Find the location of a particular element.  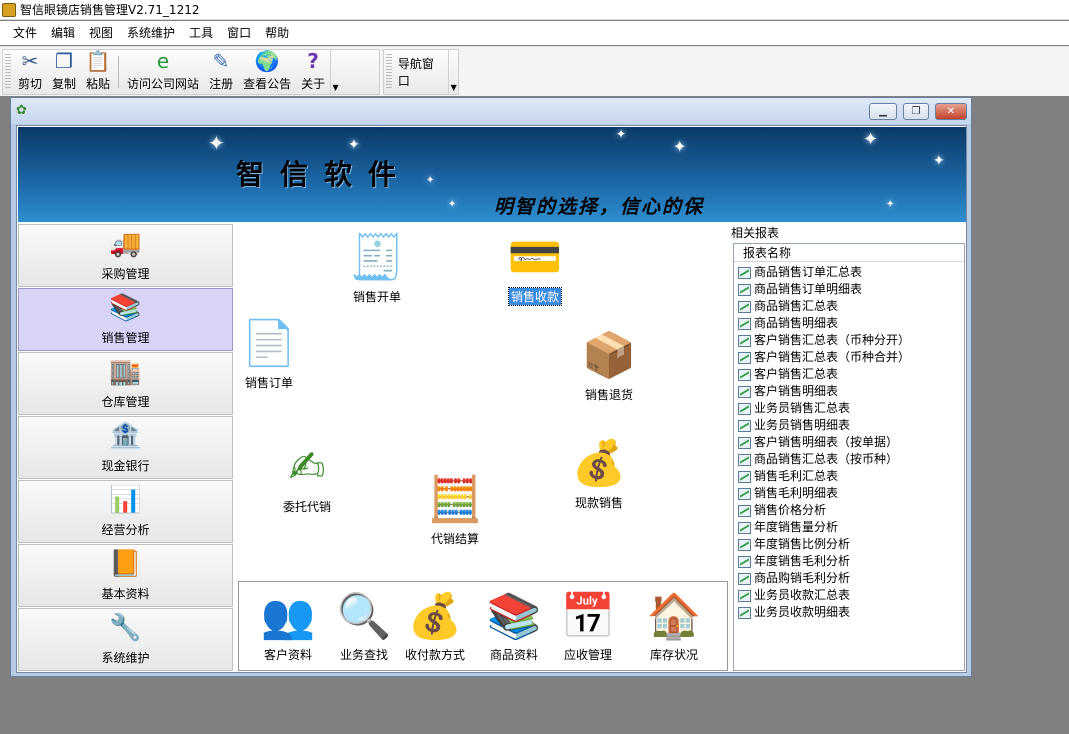

report-item: 业务员销售明细表 is located at coordinates (851, 425).